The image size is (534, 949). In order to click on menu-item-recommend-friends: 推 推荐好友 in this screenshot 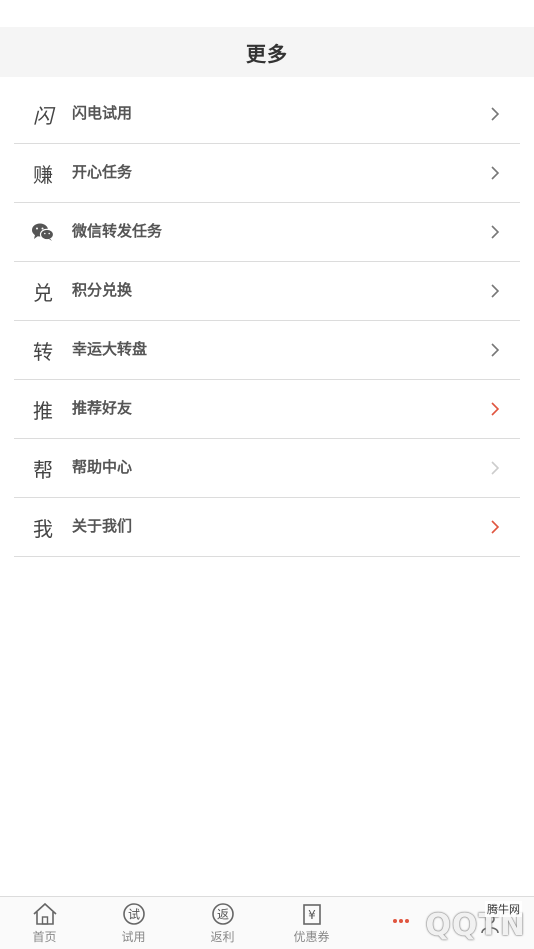, I will do `click(267, 409)`.